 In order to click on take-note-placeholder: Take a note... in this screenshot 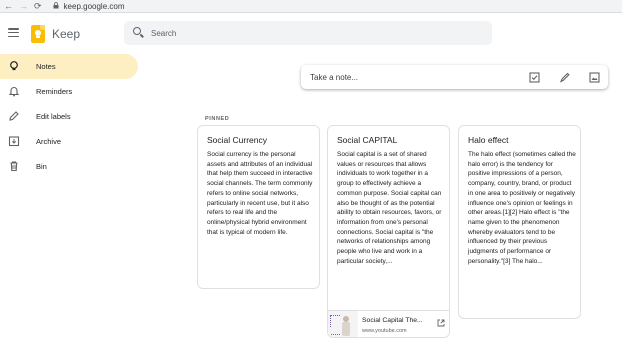, I will do `click(334, 77)`.